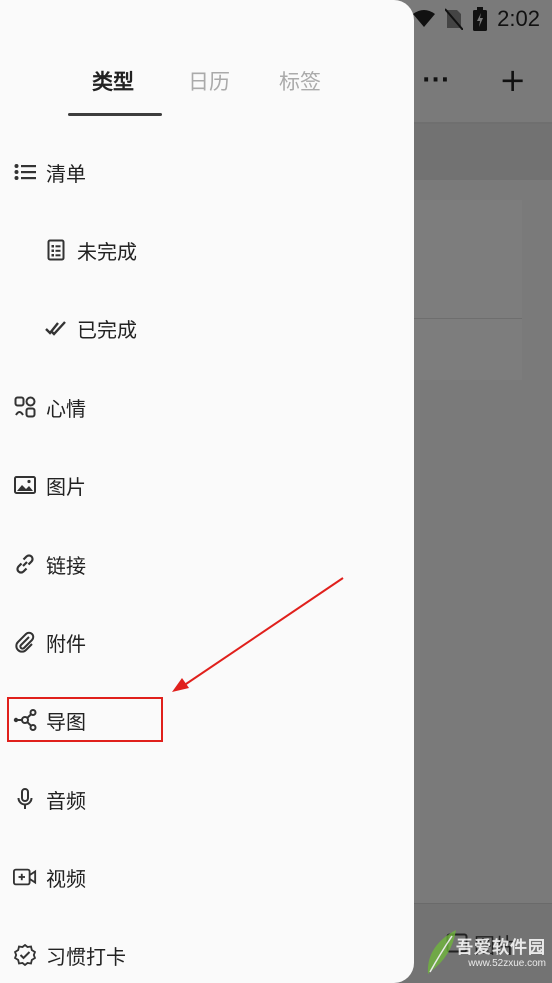 This screenshot has width=552, height=983. I want to click on tab-type: 类型, so click(113, 81).